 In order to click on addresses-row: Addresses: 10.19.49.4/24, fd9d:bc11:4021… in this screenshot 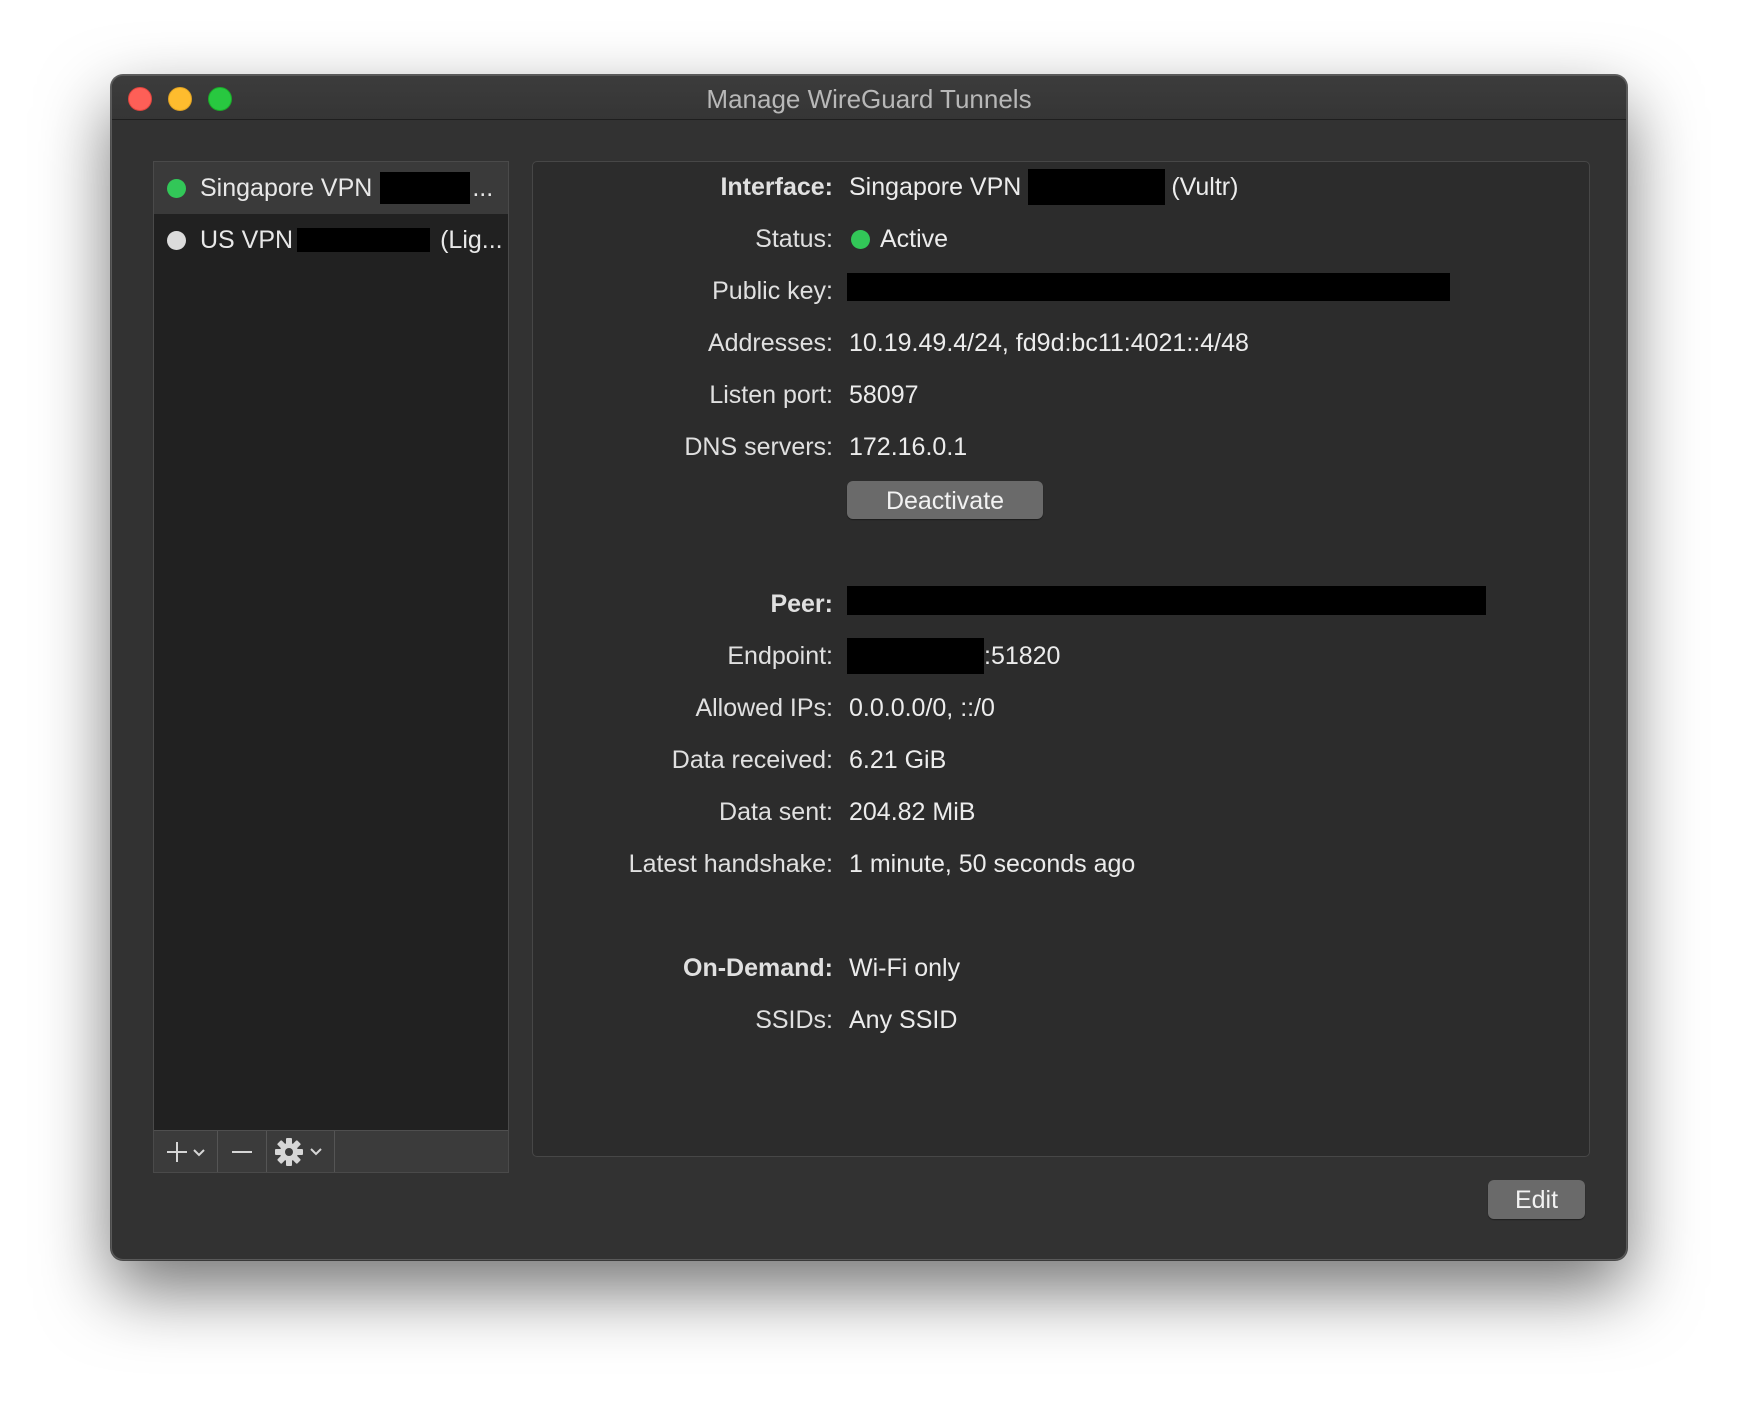, I will do `click(1061, 343)`.